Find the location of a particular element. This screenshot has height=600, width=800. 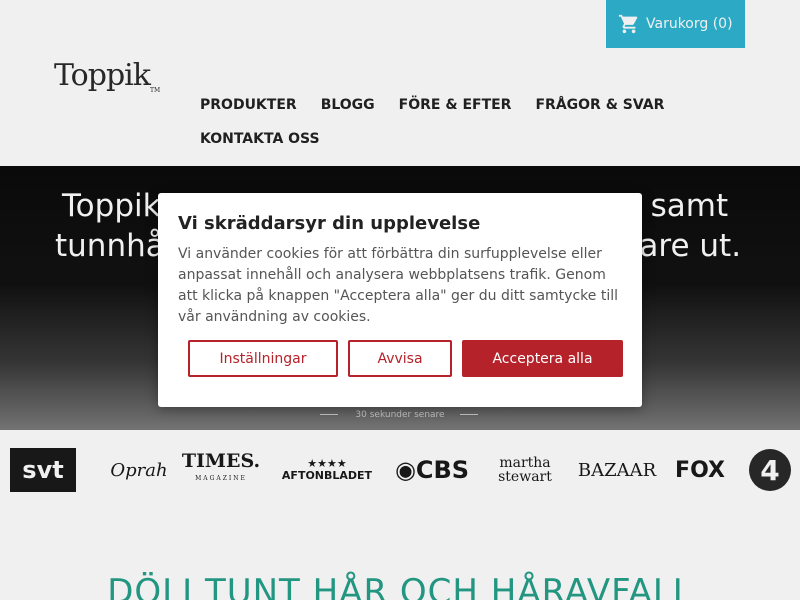

reject-button: Avvisa is located at coordinates (400, 358).